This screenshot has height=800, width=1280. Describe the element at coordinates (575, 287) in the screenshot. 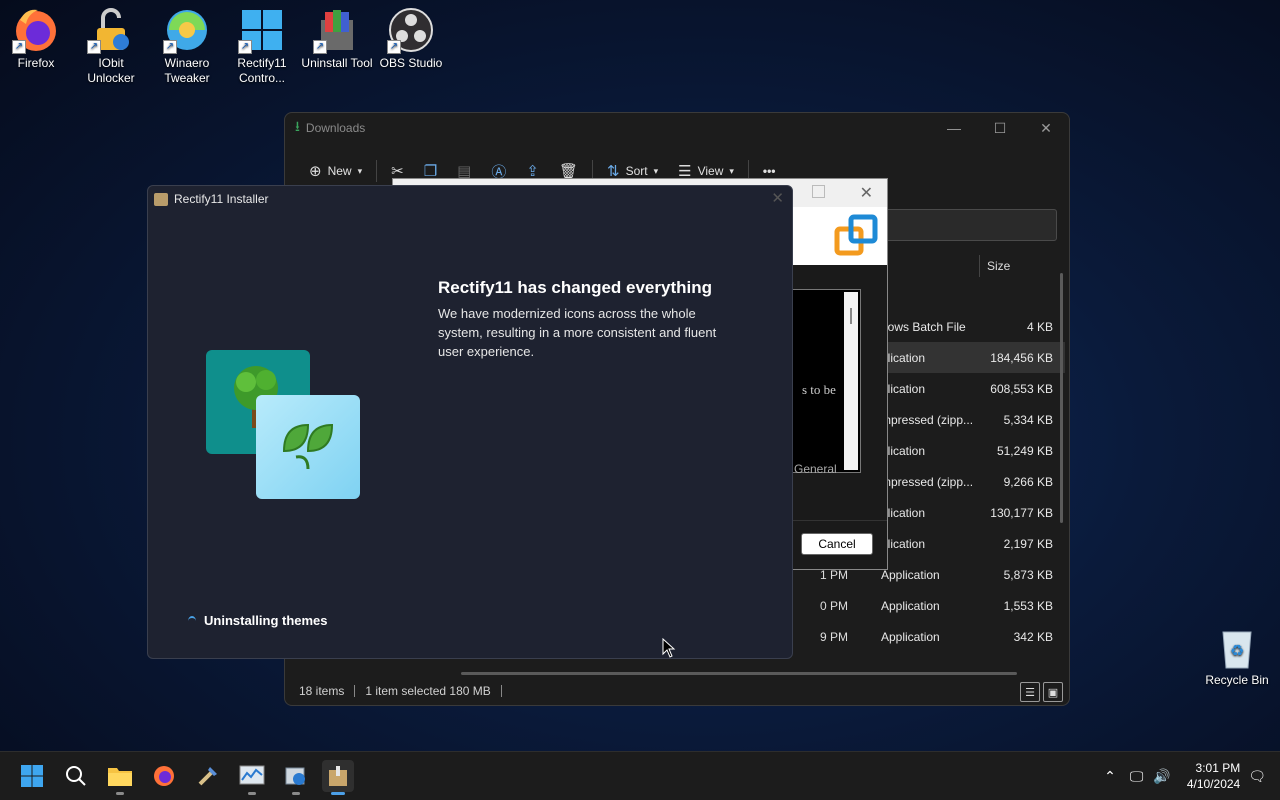

I see `installer-heading: Rectify11 has changed everything` at that location.